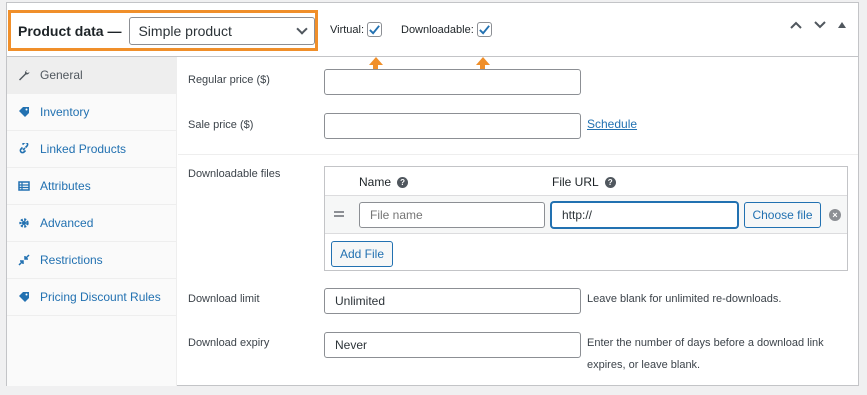 The height and width of the screenshot is (395, 867). I want to click on downloadable-files-label: Downloadable files, so click(234, 174).